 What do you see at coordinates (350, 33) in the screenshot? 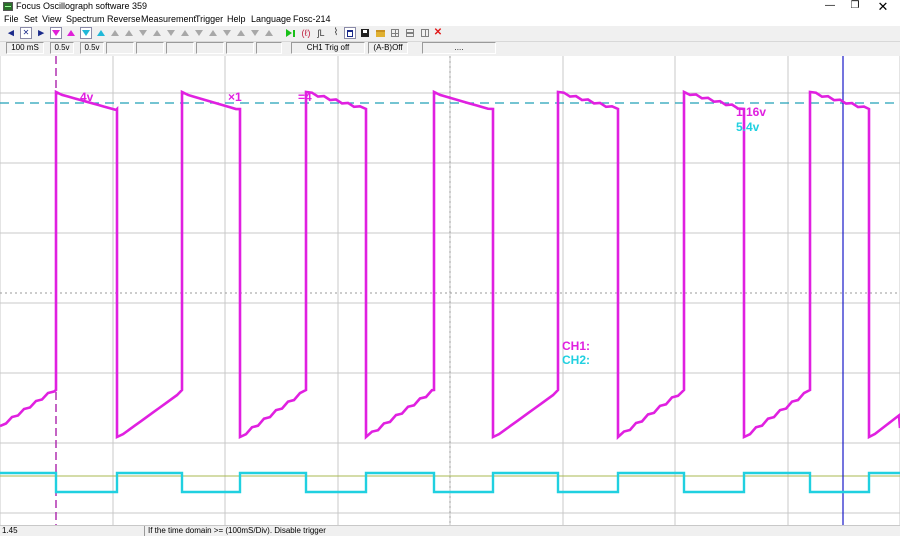
I see `window-icon` at bounding box center [350, 33].